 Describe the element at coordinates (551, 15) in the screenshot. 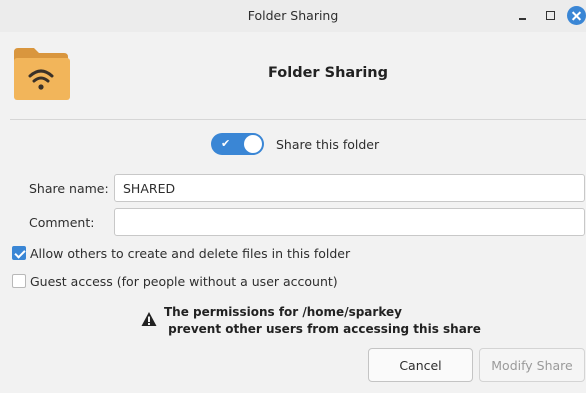

I see `maximize-button` at that location.